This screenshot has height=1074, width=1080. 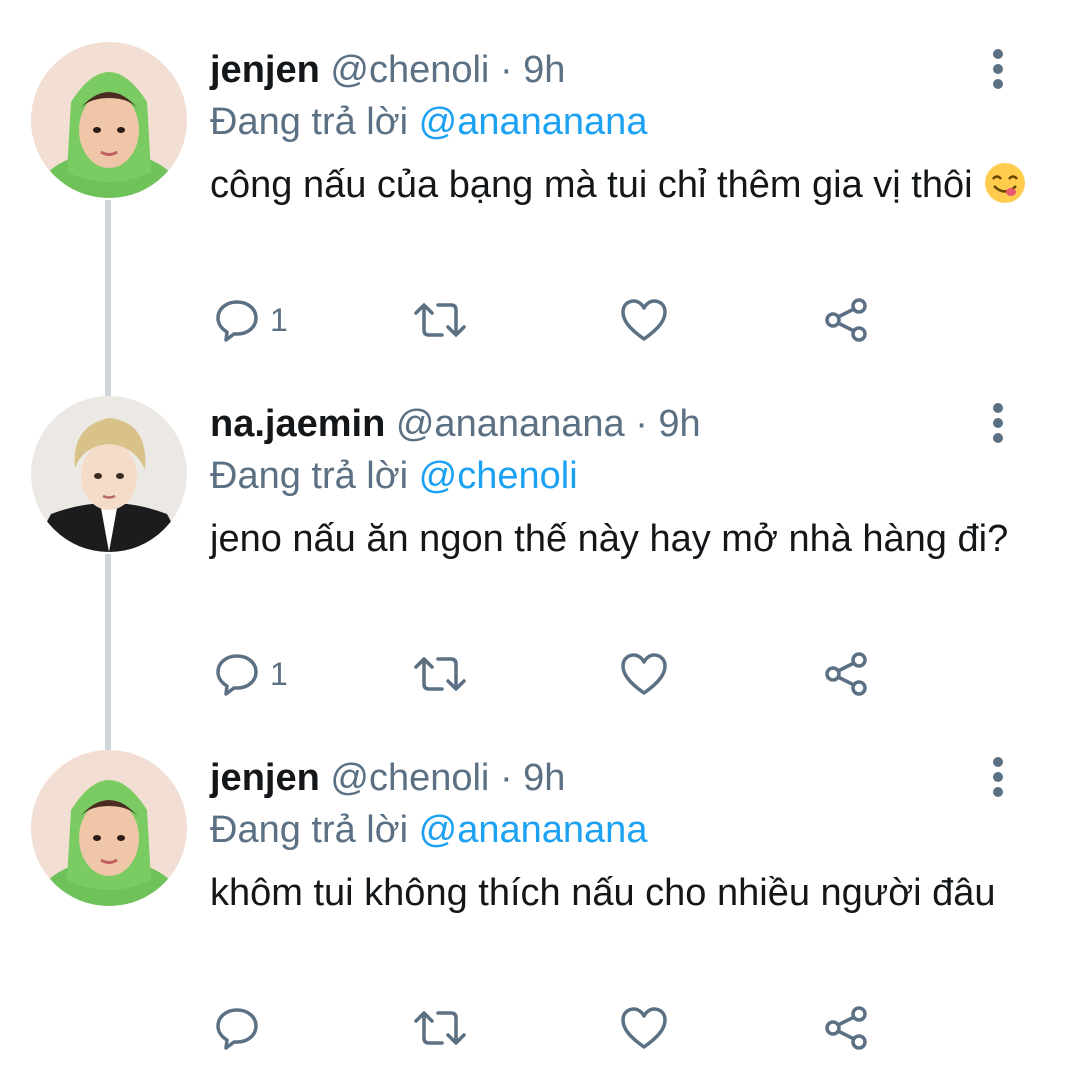 I want to click on reply-button, so click(x=242, y=1028).